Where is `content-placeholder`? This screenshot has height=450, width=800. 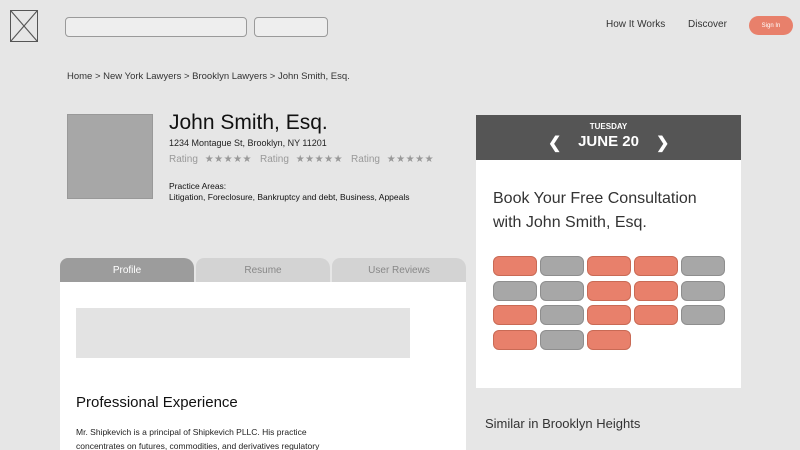 content-placeholder is located at coordinates (243, 333).